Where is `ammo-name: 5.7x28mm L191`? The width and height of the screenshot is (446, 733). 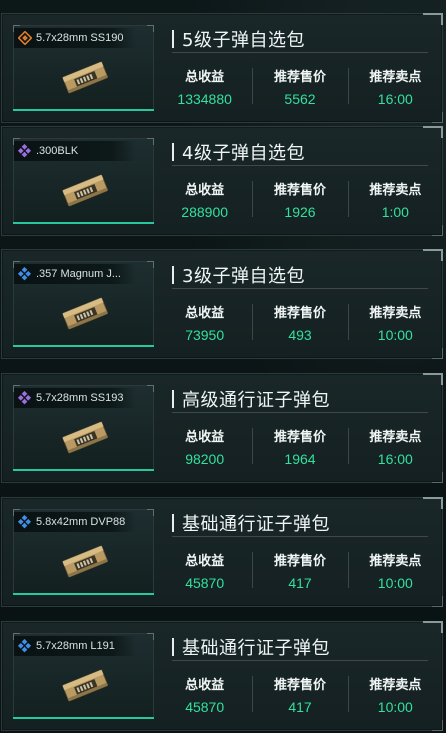
ammo-name: 5.7x28mm L191 is located at coordinates (75, 646).